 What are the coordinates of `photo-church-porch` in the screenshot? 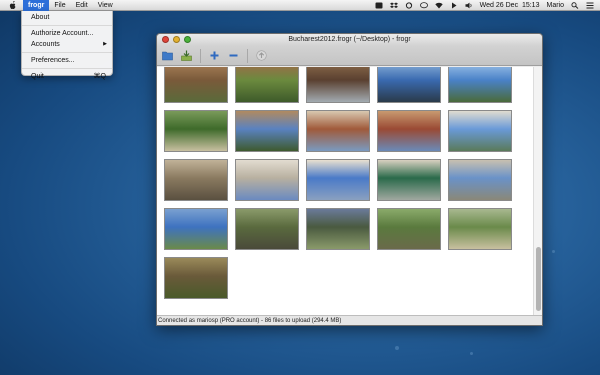 It's located at (338, 85).